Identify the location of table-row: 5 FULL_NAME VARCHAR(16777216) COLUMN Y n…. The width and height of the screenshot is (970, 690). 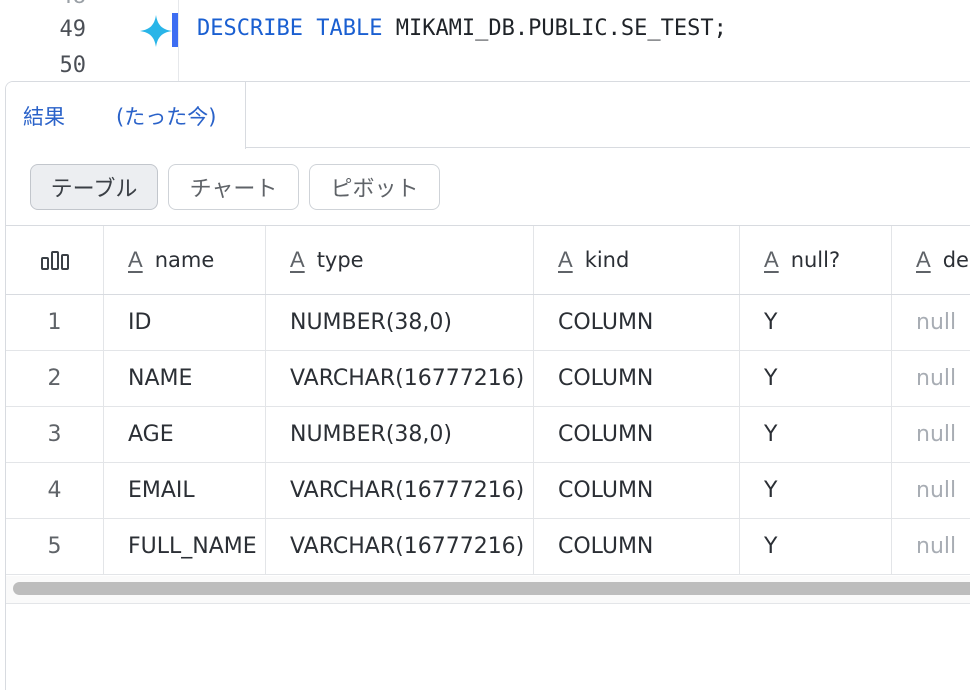
(488, 547).